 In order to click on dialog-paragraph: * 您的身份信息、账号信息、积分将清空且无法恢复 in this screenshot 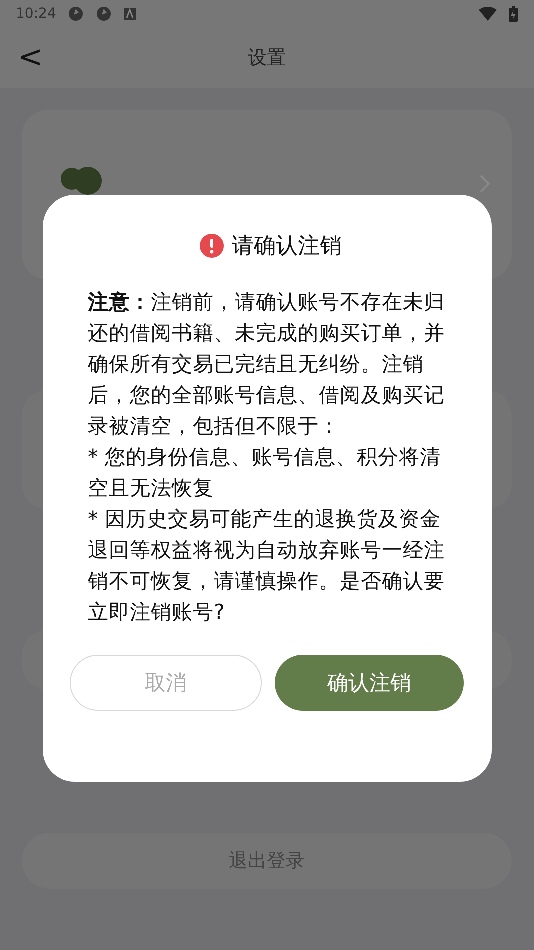, I will do `click(265, 473)`.